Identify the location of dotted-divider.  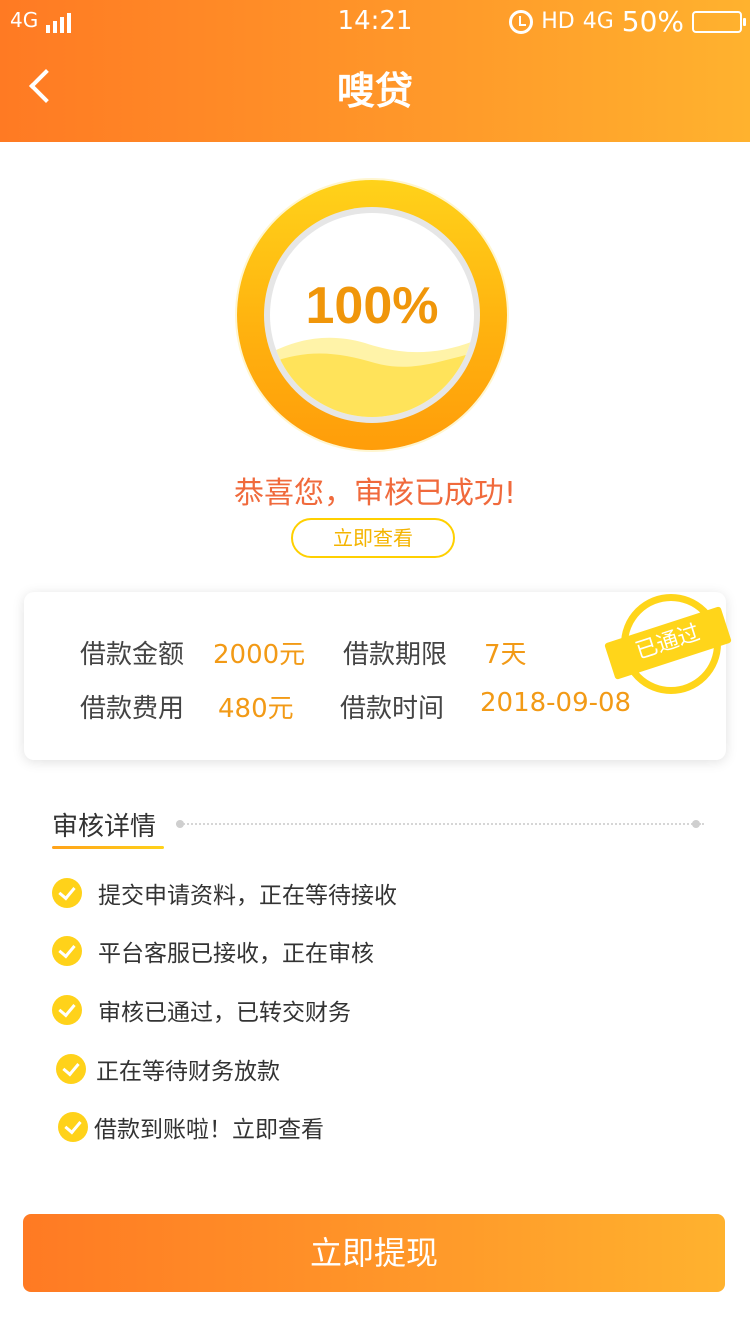
(440, 824).